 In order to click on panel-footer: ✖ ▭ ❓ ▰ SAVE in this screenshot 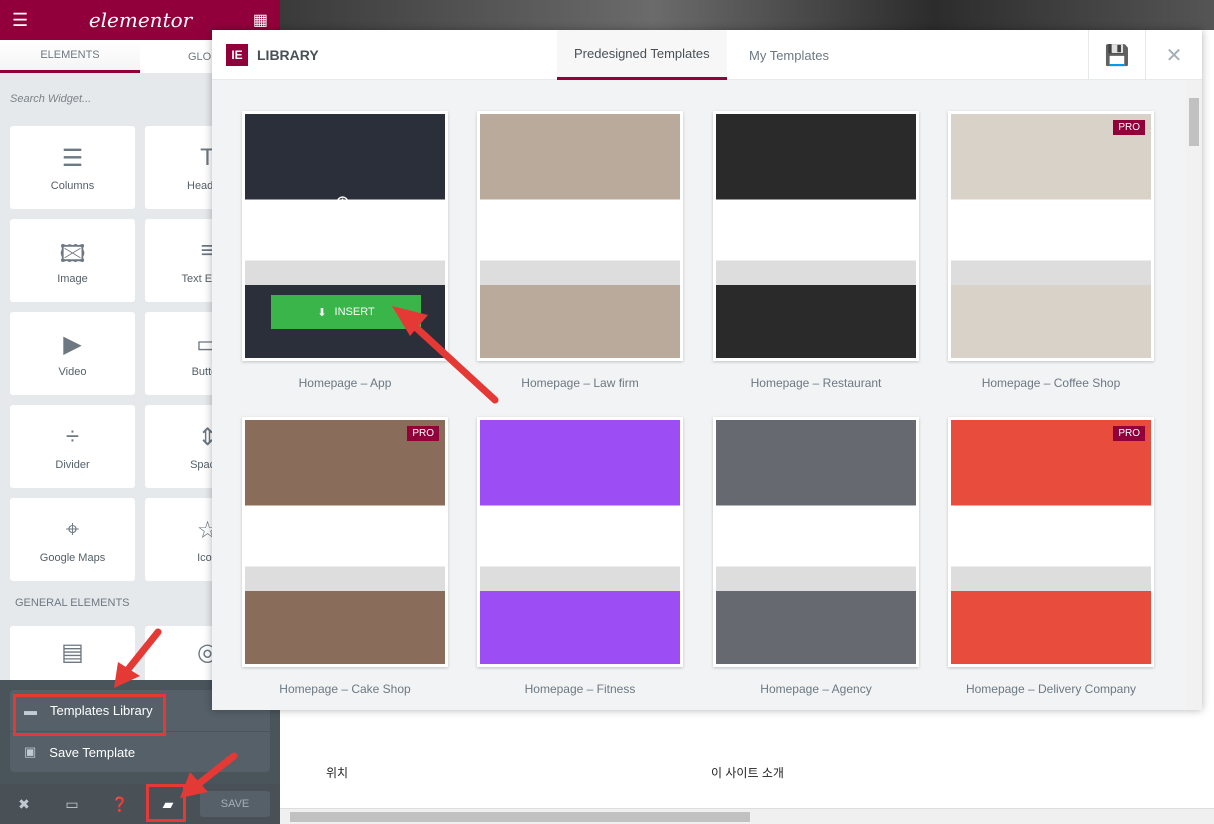, I will do `click(140, 804)`.